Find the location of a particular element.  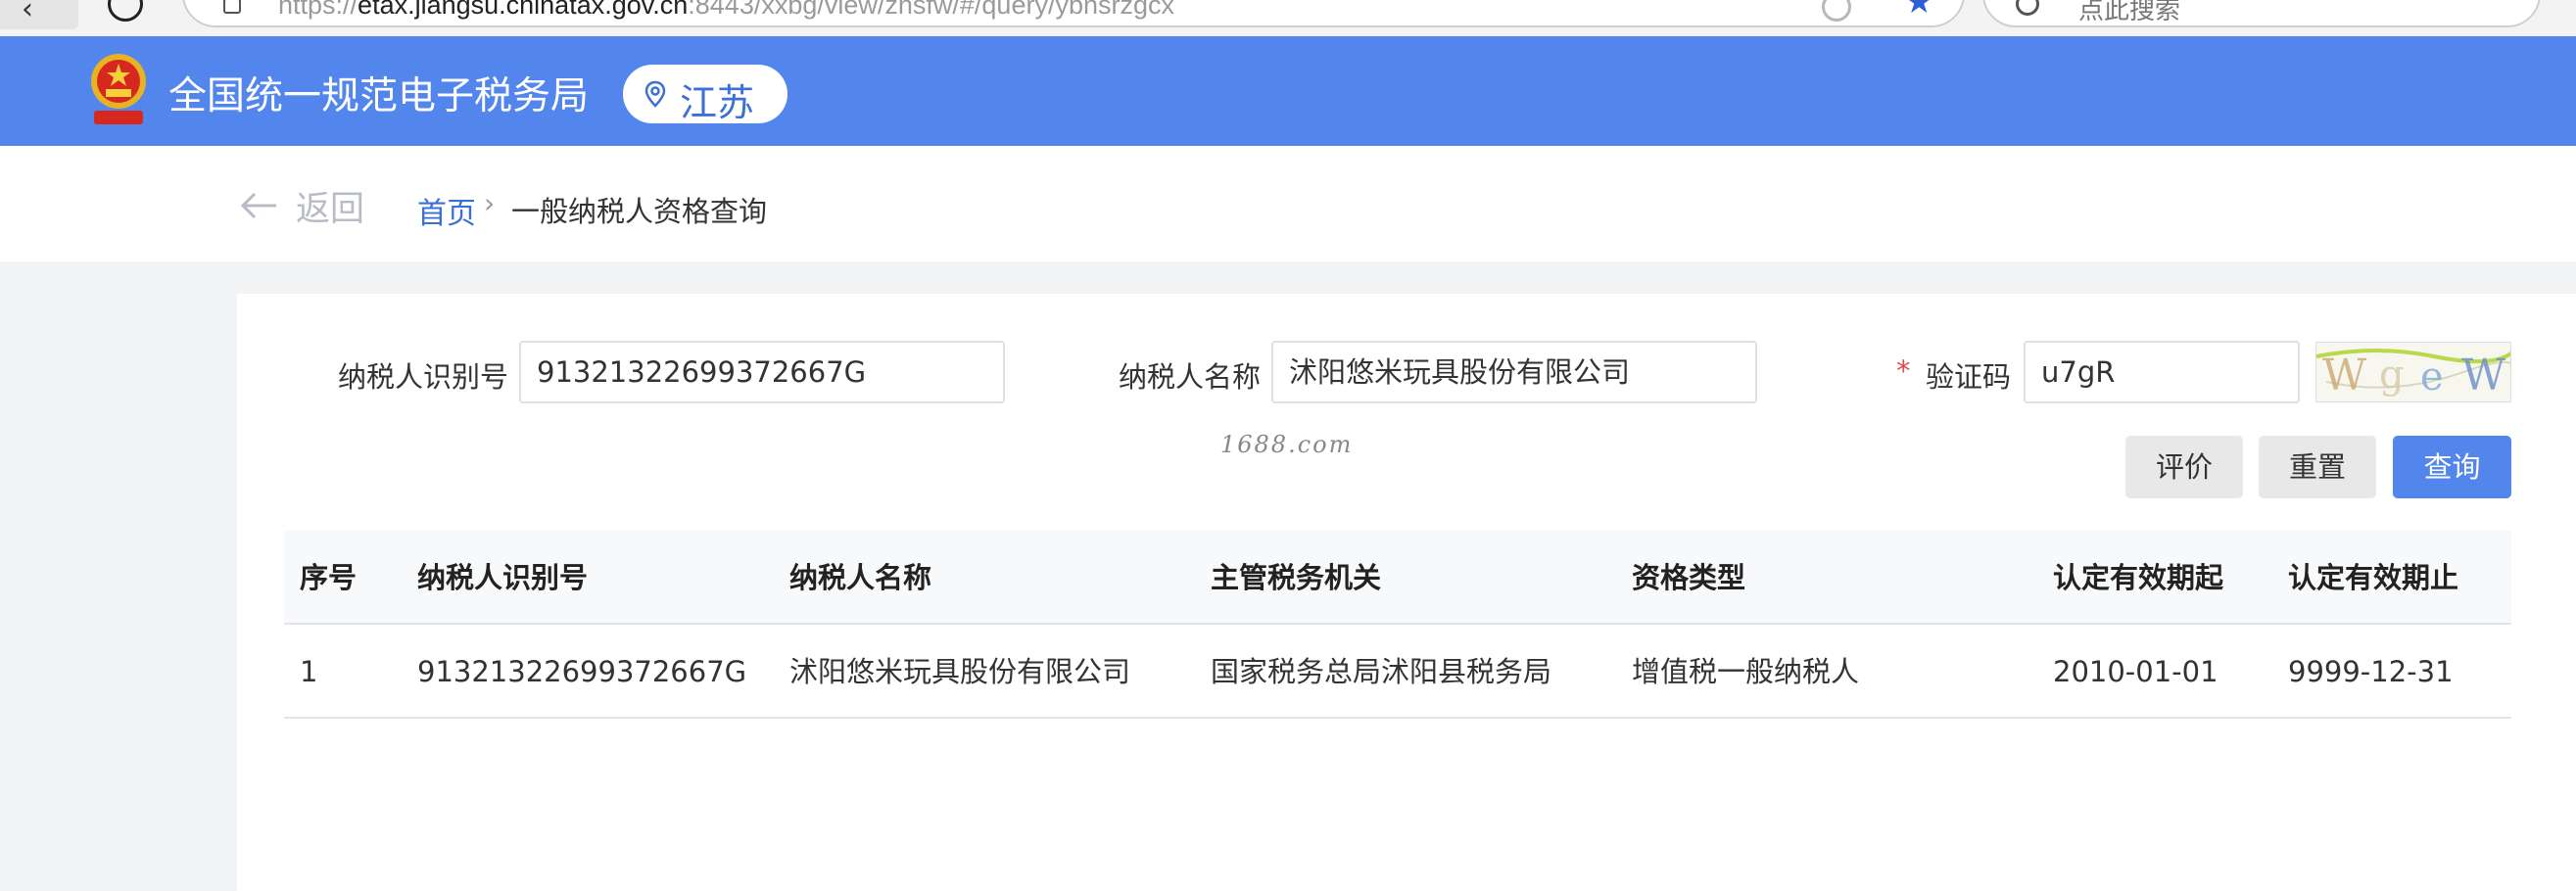

tracking-shield-icon is located at coordinates (1837, 11).